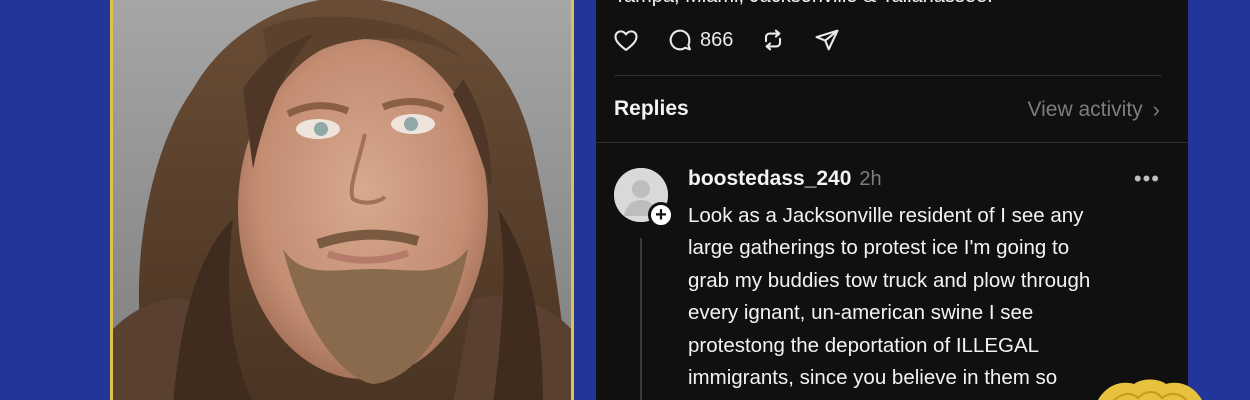  I want to click on comment-button: 866, so click(699, 40).